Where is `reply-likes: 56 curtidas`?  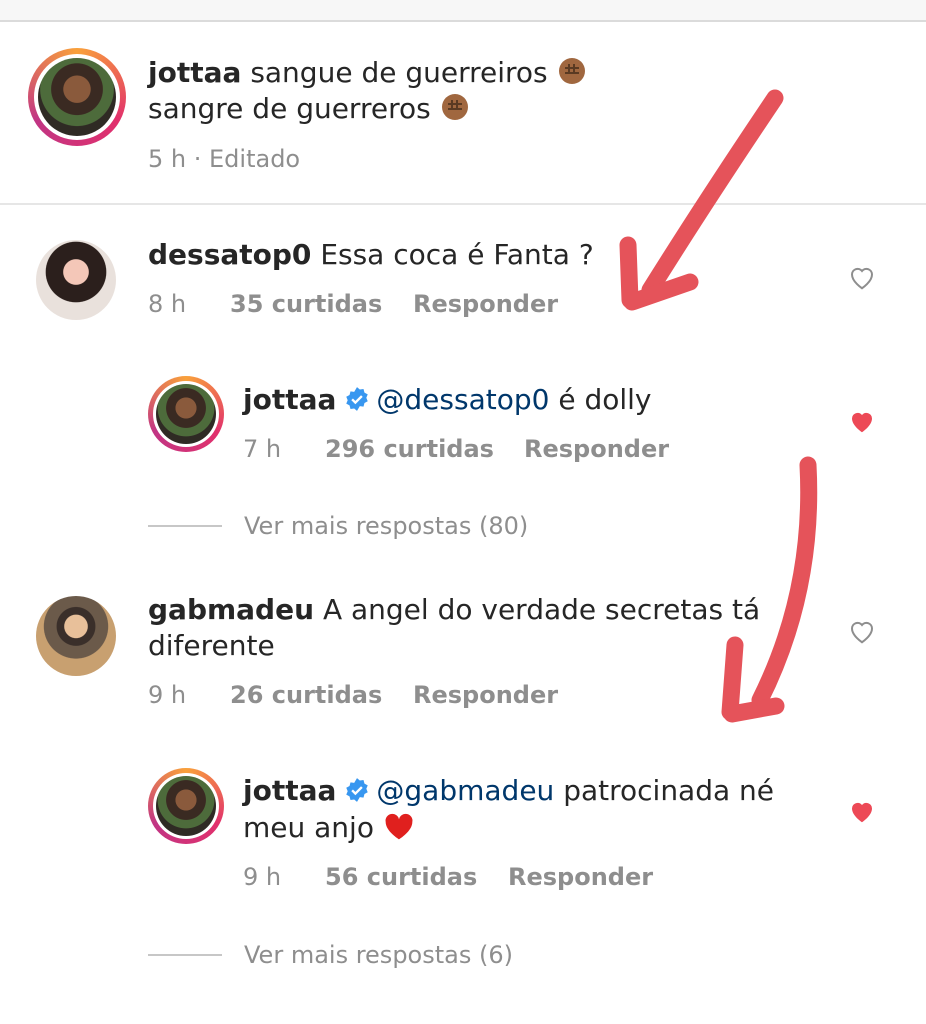 reply-likes: 56 curtidas is located at coordinates (401, 877).